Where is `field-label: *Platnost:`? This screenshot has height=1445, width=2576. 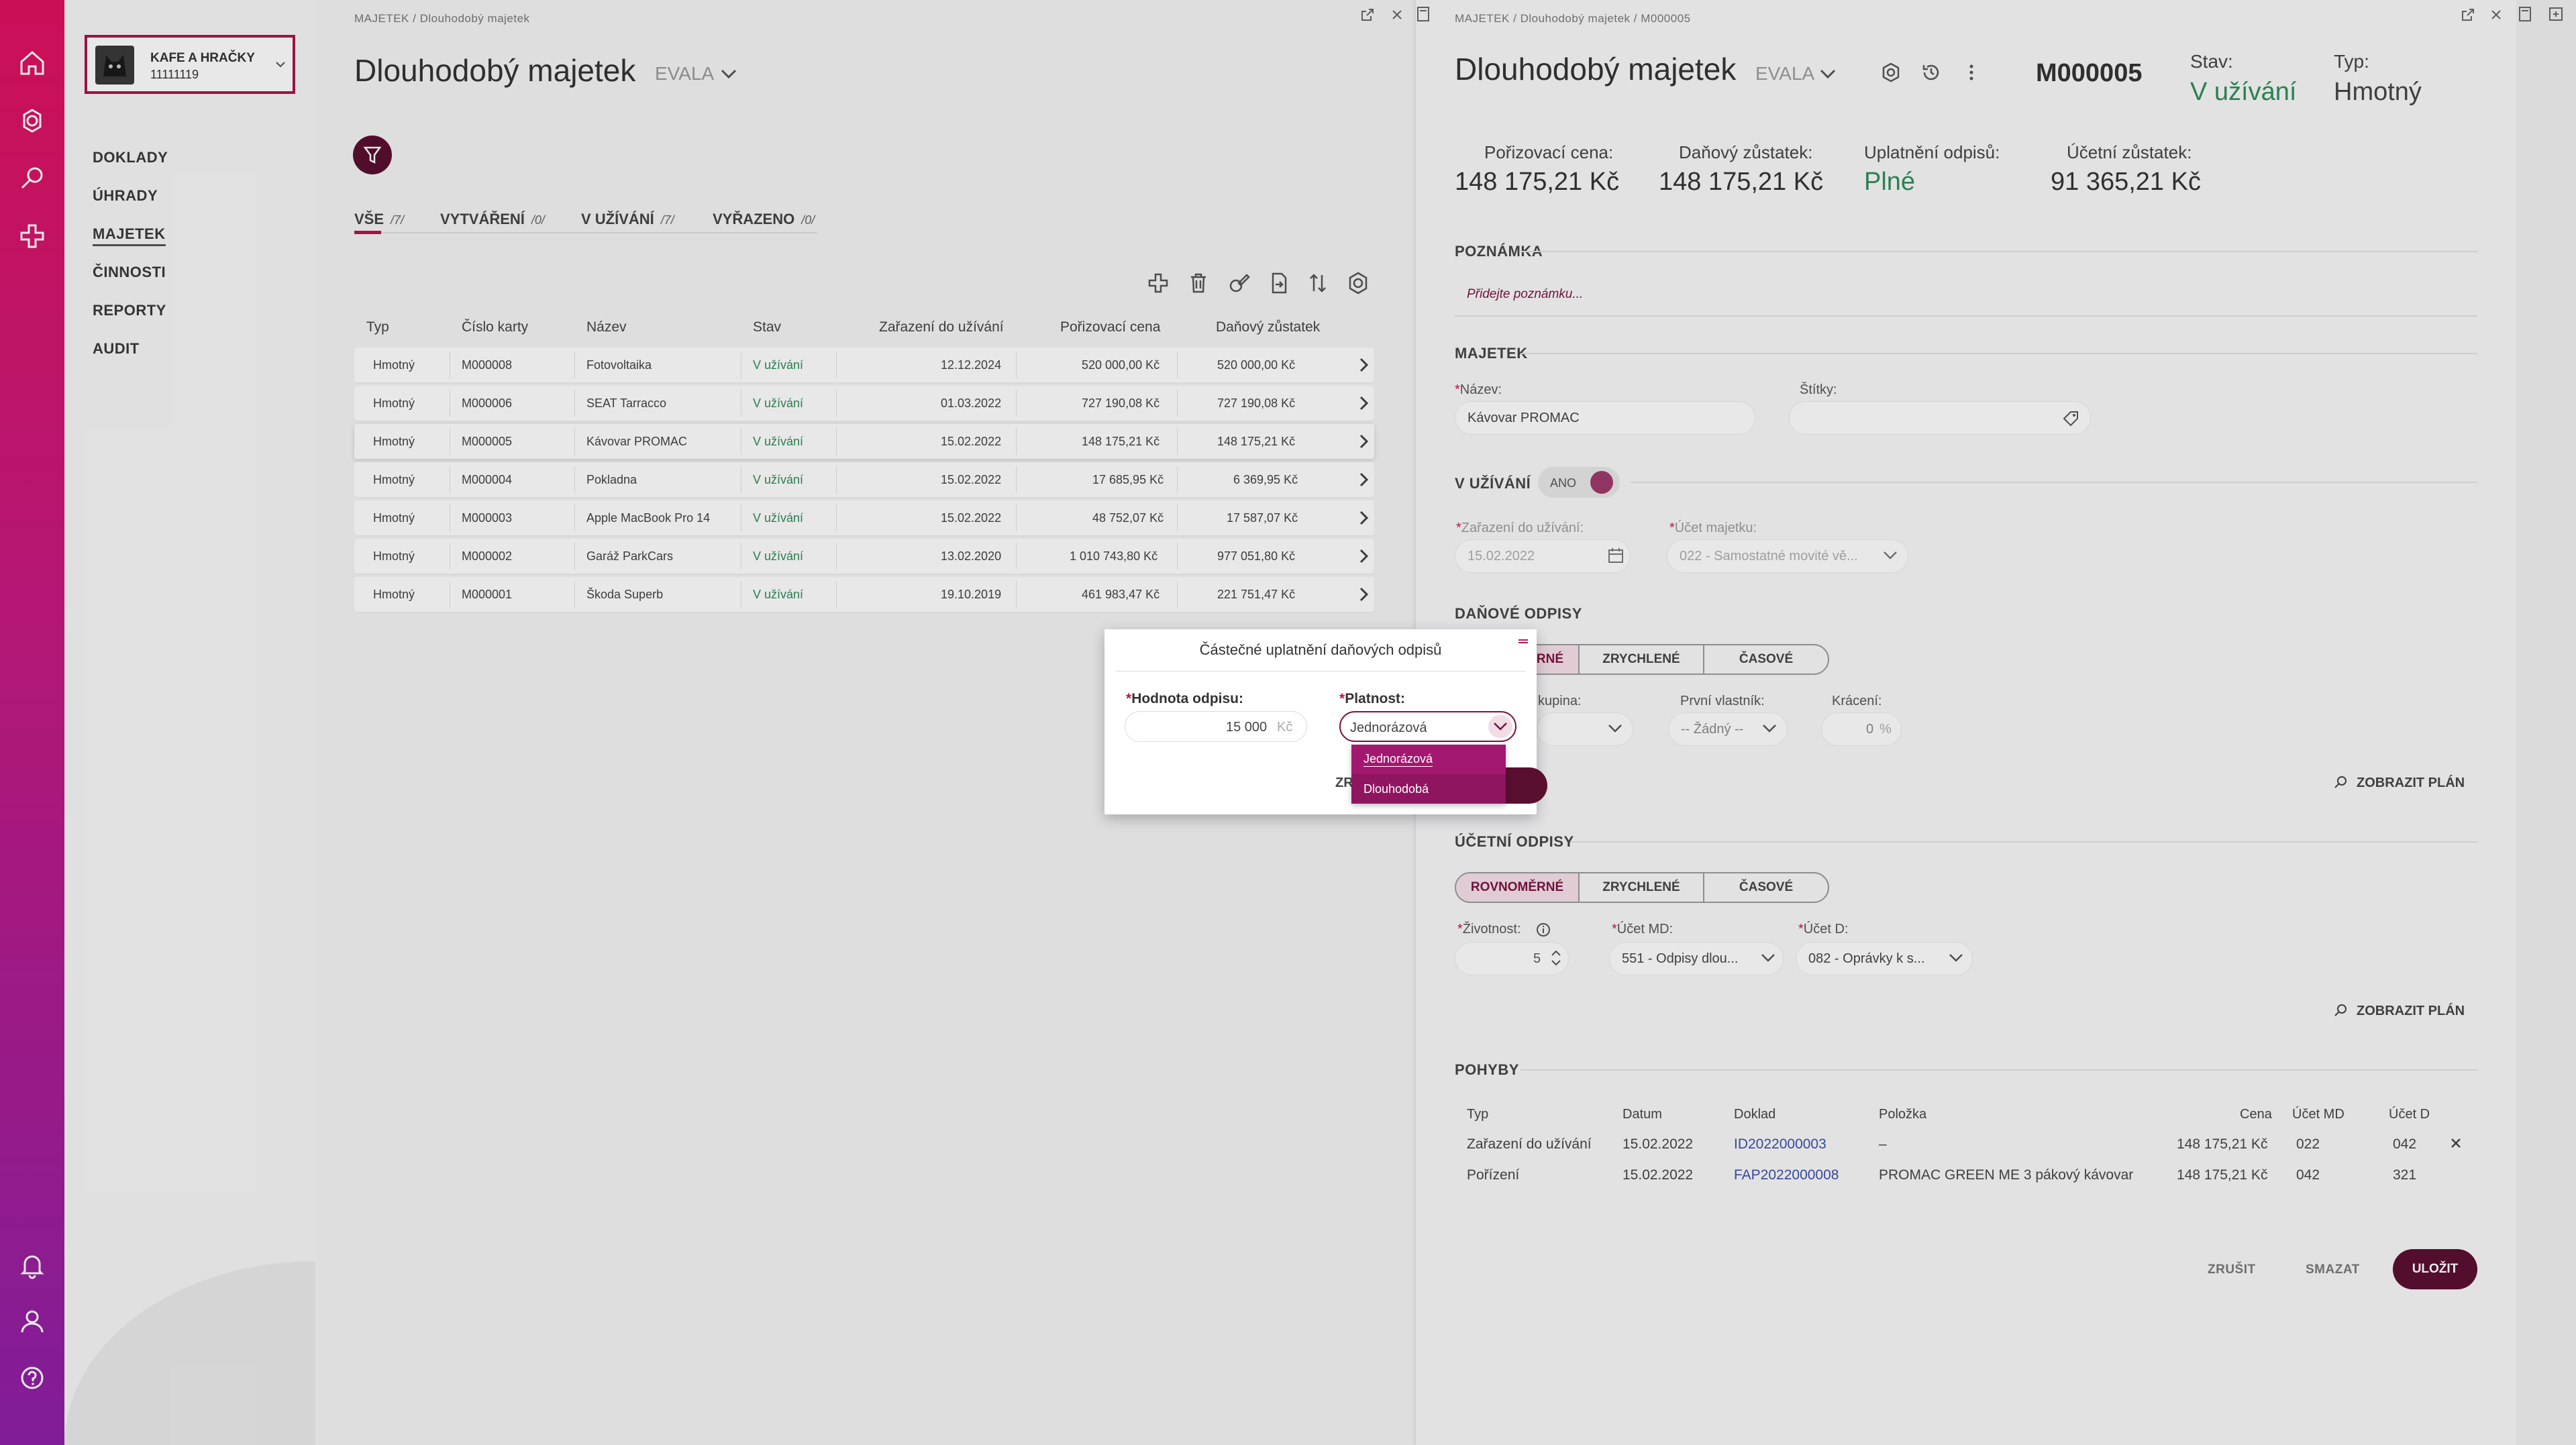 field-label: *Platnost: is located at coordinates (1372, 698).